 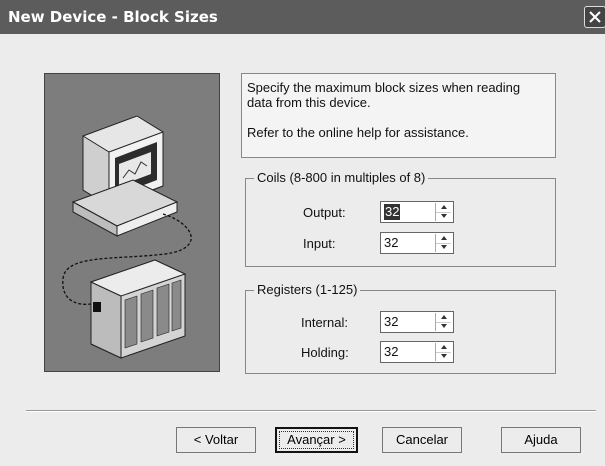 I want to click on internal-value: 32, so click(x=391, y=322).